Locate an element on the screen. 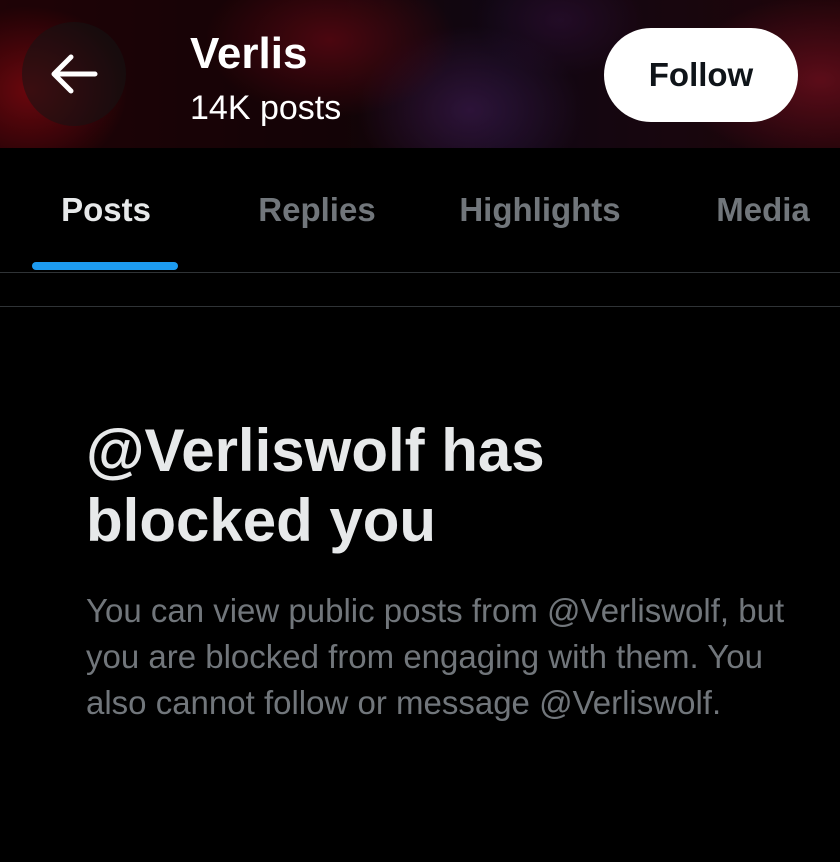 Image resolution: width=840 pixels, height=862 pixels. back-button is located at coordinates (74, 74).